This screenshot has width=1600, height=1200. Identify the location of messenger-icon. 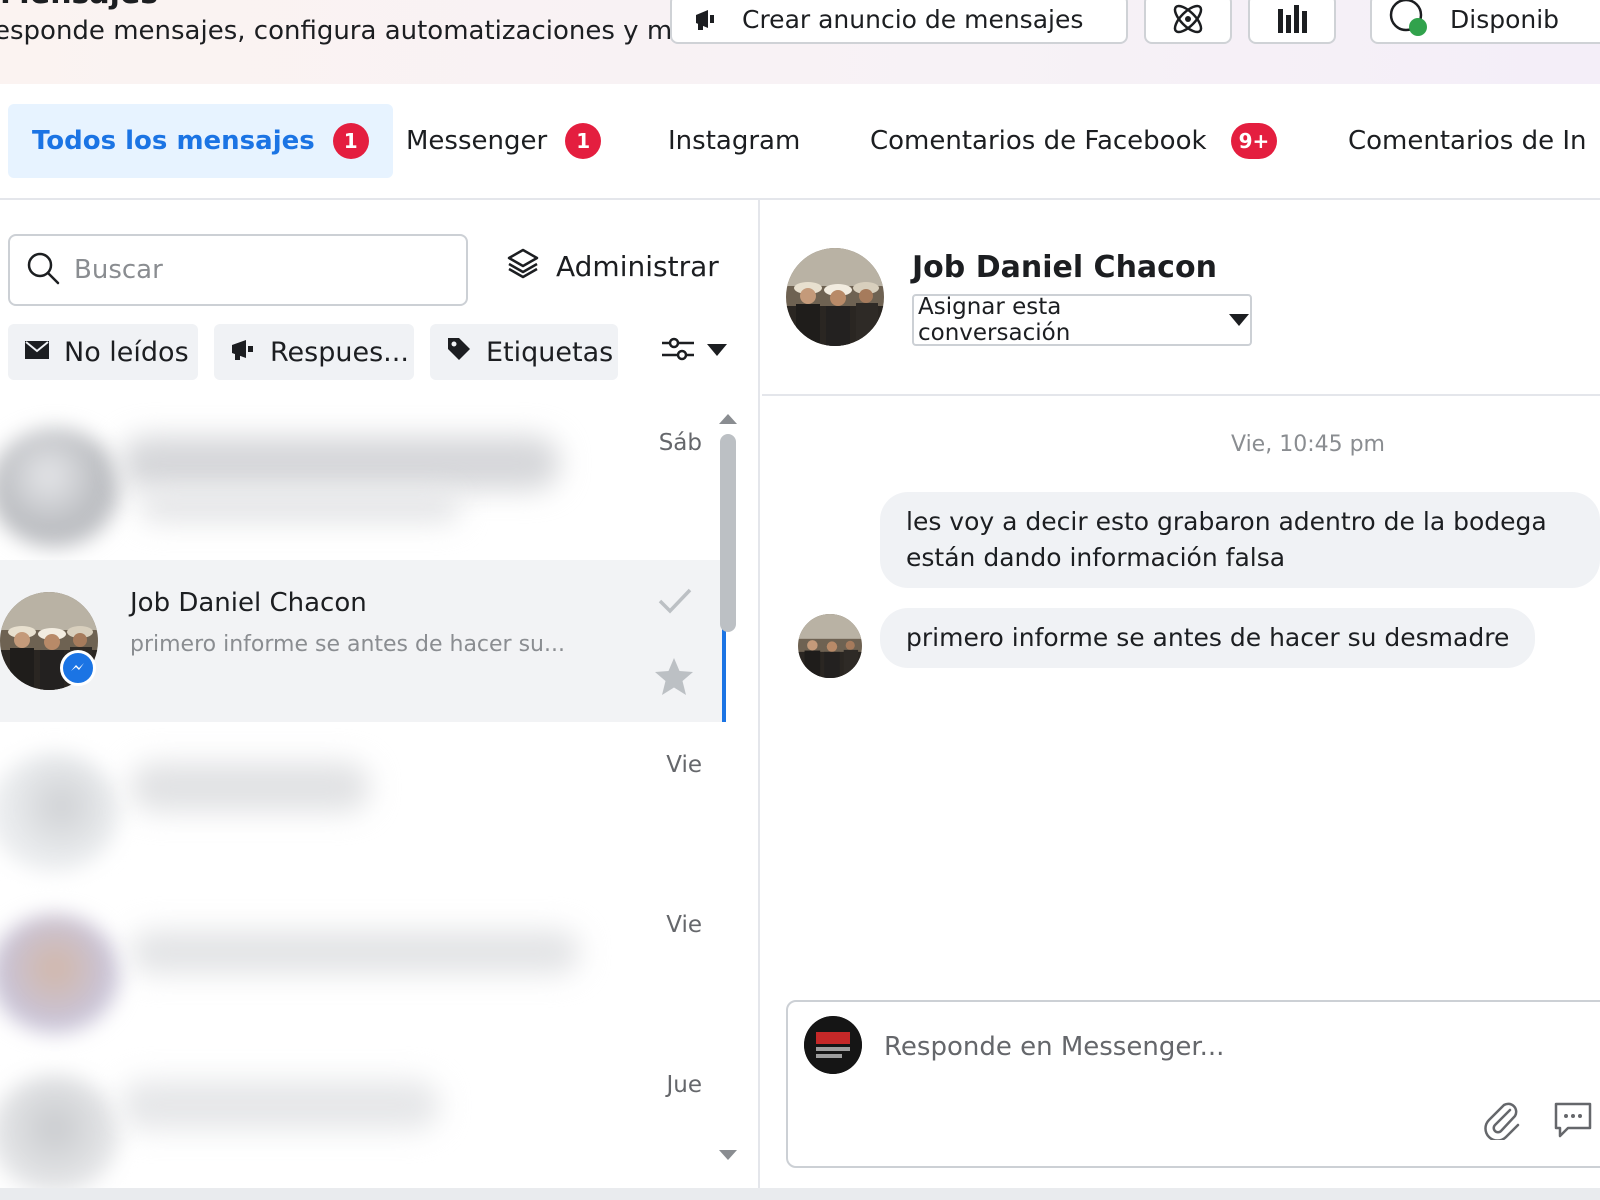
(78, 668).